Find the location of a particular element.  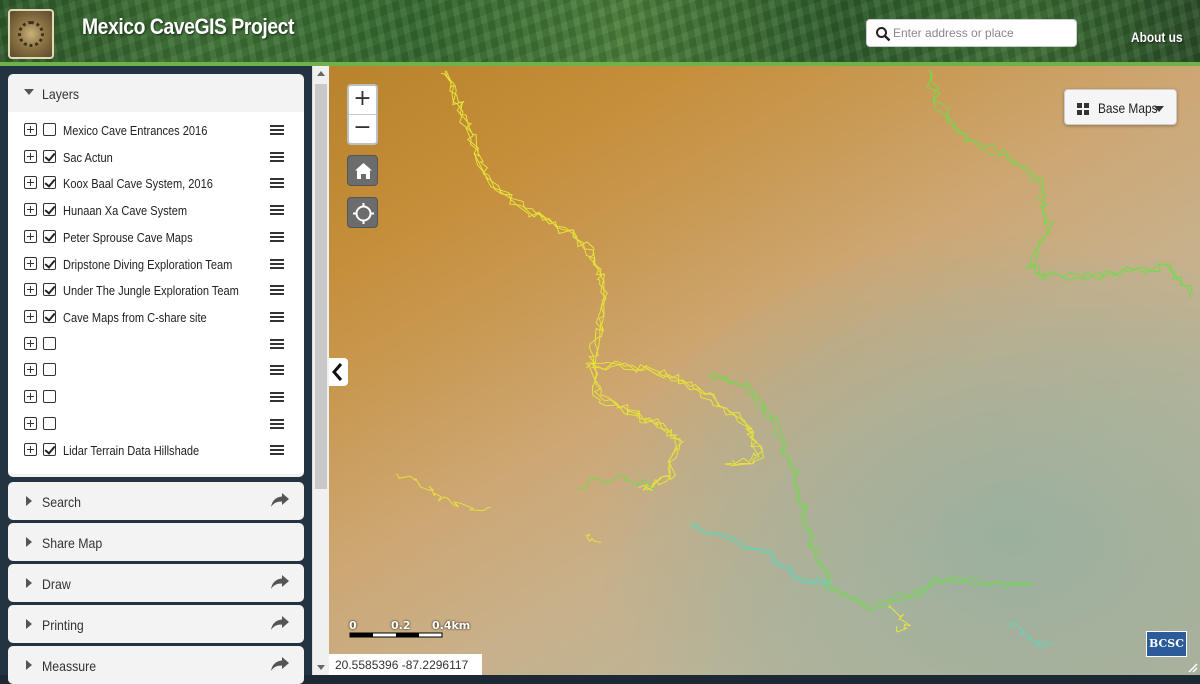

search-panel: Search is located at coordinates (156, 501).